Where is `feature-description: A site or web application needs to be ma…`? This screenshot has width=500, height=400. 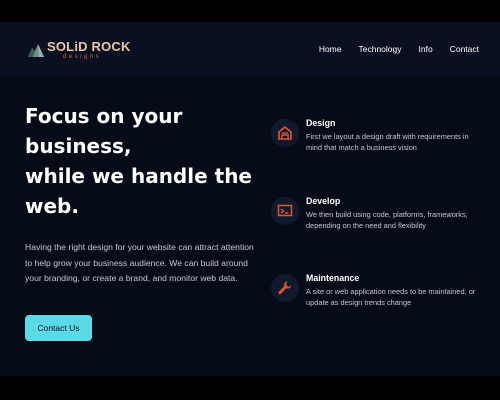 feature-description: A site or web application needs to be ma… is located at coordinates (391, 297).